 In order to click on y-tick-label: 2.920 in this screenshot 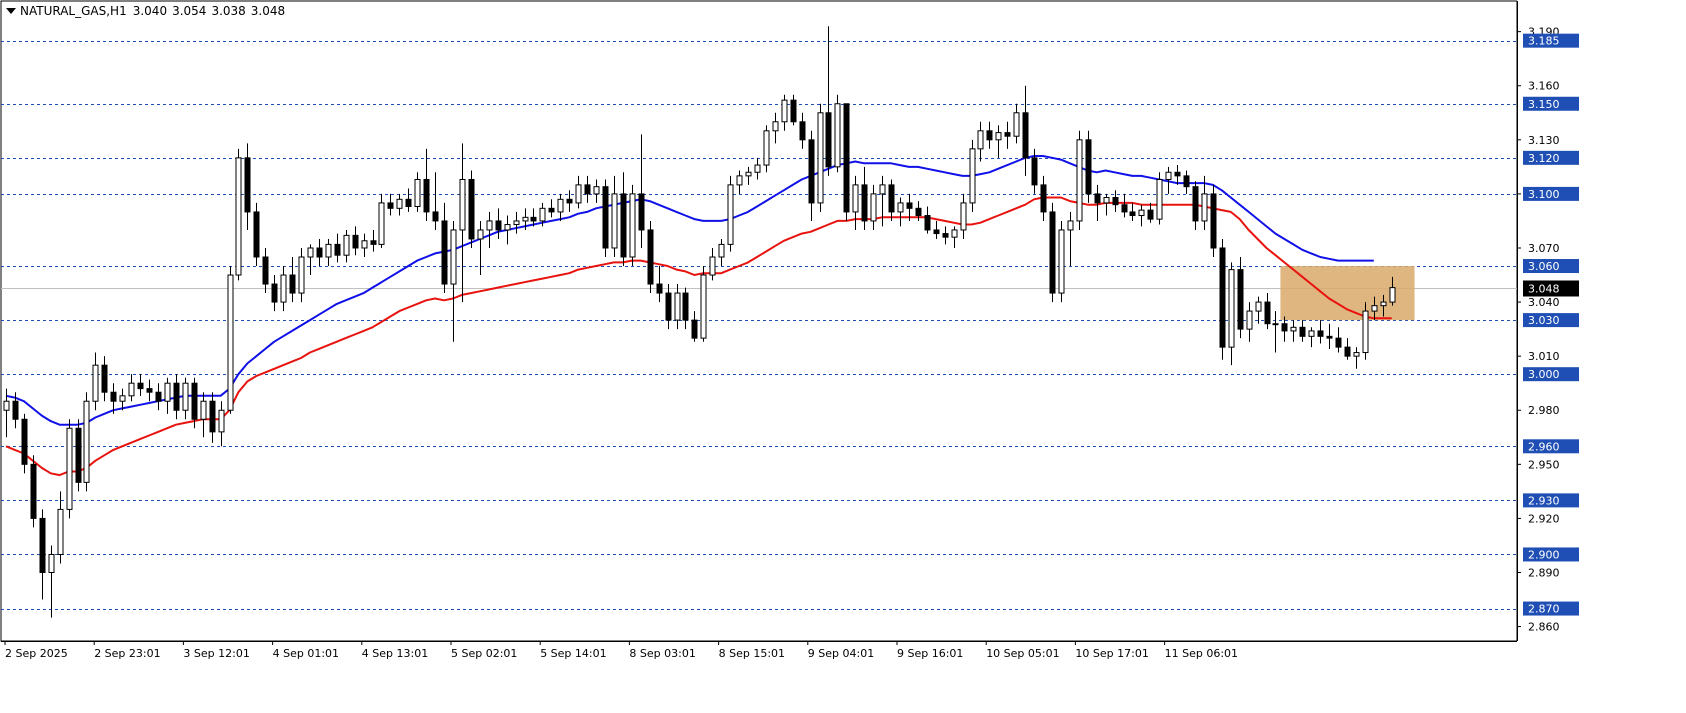, I will do `click(1544, 518)`.